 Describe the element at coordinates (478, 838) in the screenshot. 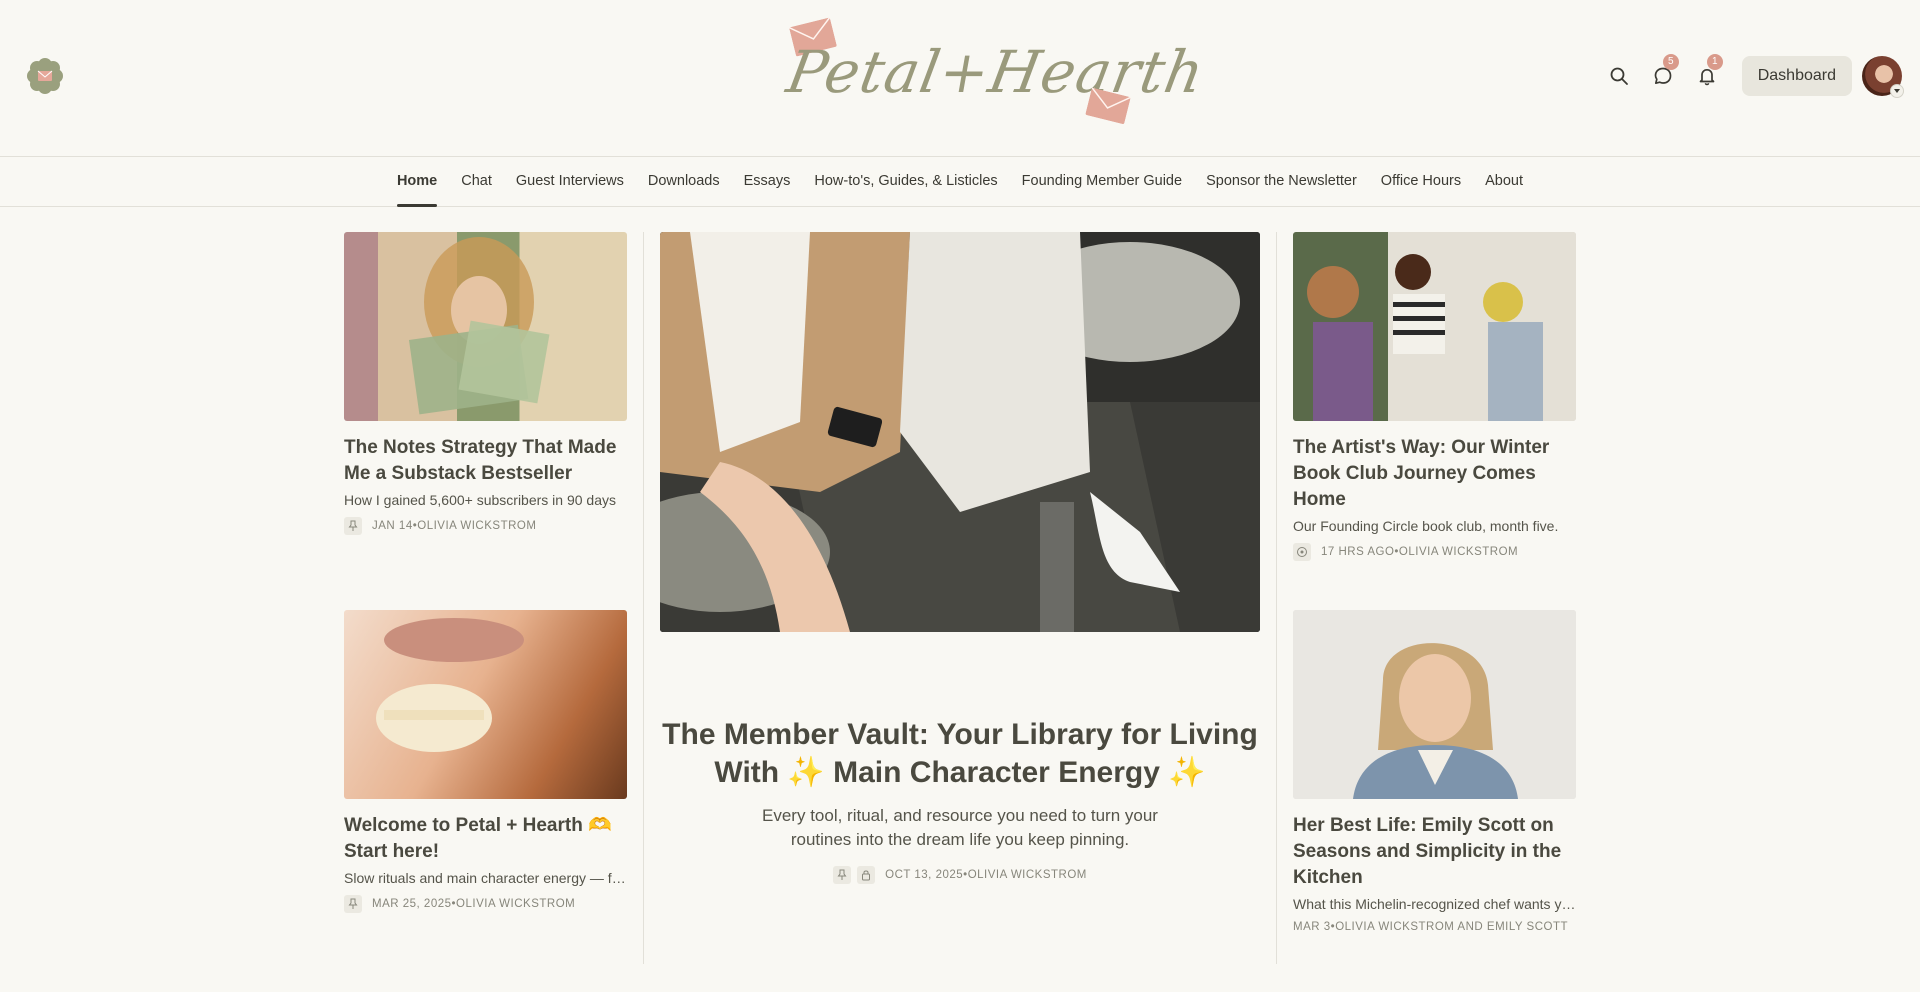

I see `post-title: Welcome to Petal + Hearth 🫶 Start here!` at that location.